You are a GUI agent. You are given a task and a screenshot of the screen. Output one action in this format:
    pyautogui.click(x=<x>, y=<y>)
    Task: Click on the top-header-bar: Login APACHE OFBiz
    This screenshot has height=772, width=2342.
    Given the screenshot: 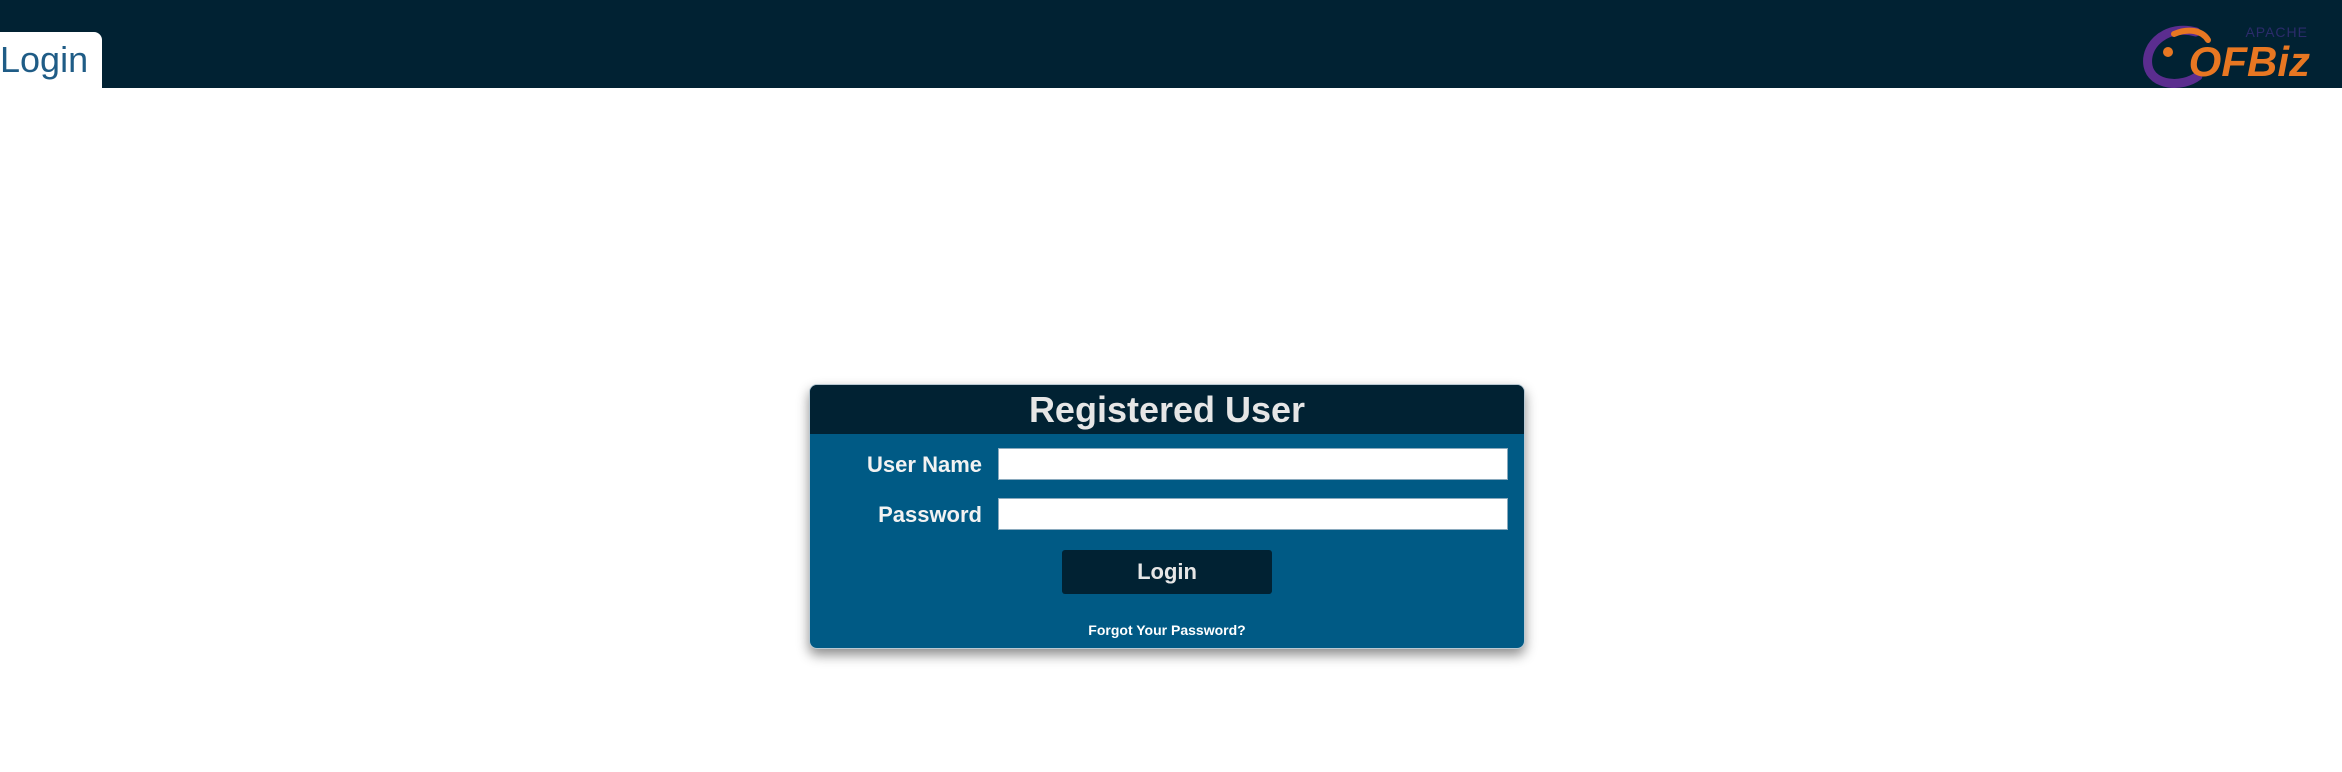 What is the action you would take?
    pyautogui.click(x=1171, y=44)
    